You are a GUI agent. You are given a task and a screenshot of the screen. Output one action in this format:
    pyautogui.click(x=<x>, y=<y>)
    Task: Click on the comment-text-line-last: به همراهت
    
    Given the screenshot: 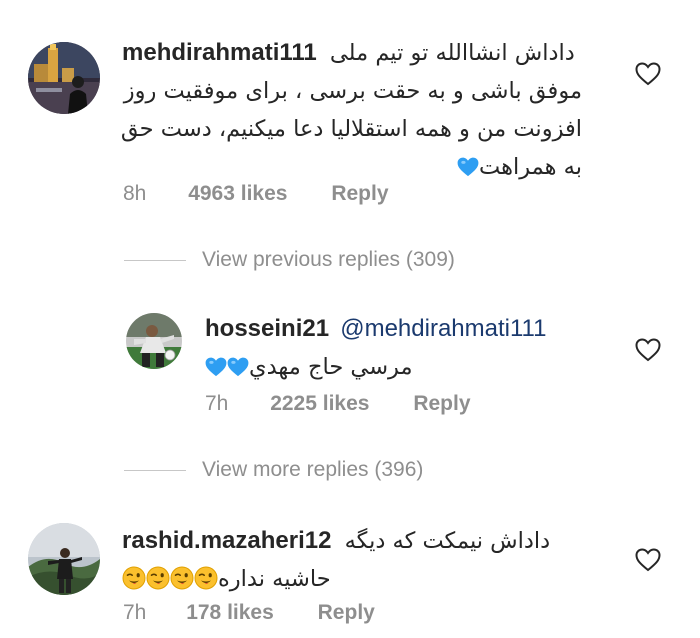 What is the action you would take?
    pyautogui.click(x=352, y=167)
    